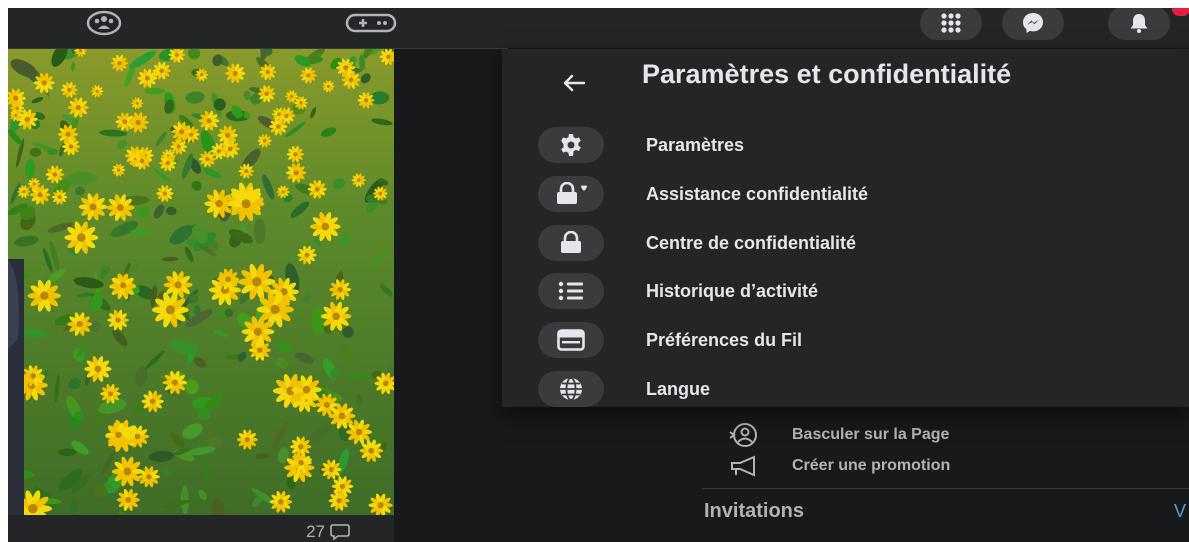  What do you see at coordinates (757, 193) in the screenshot?
I see `menu-item-label: Assistance confidentialité` at bounding box center [757, 193].